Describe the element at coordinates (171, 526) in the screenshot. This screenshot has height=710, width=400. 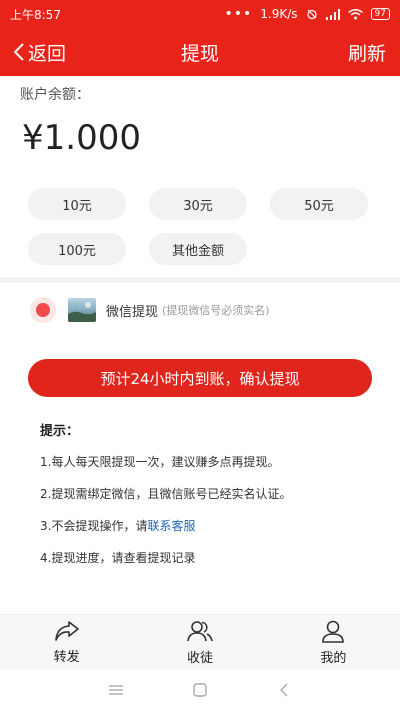
I see `contact-support-link: 联系客服` at that location.